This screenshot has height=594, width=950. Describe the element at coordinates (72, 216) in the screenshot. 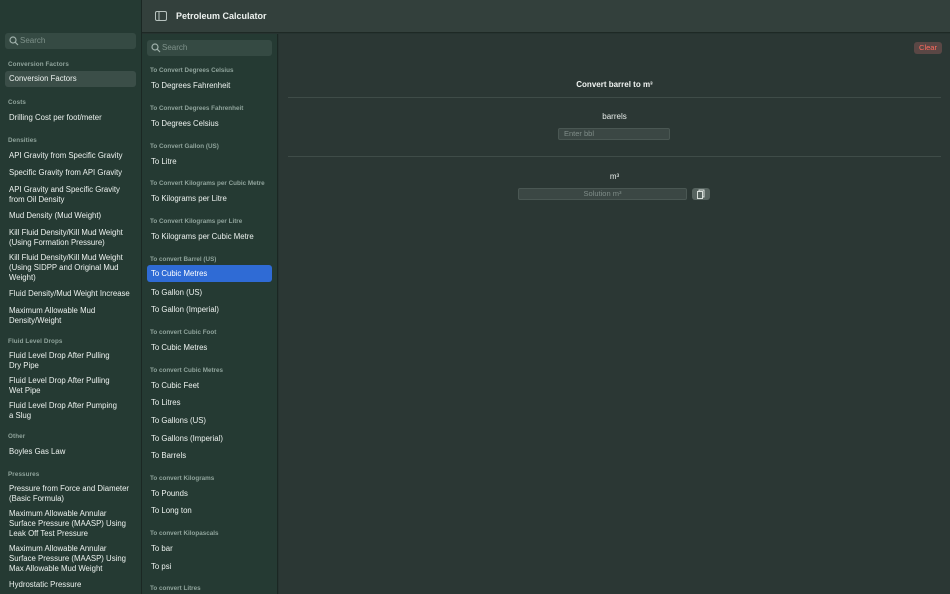

I see `sidebar-item-mud-density: Mud Density (Mud Weight)` at that location.